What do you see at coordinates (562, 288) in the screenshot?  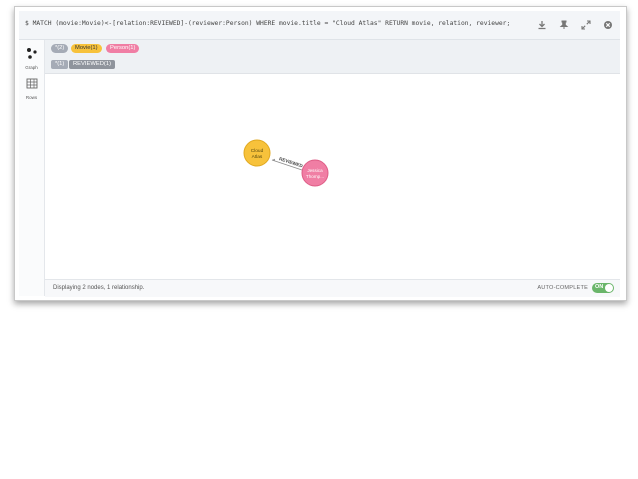 I see `autocomplete-label: AUTO-COMPLETE` at bounding box center [562, 288].